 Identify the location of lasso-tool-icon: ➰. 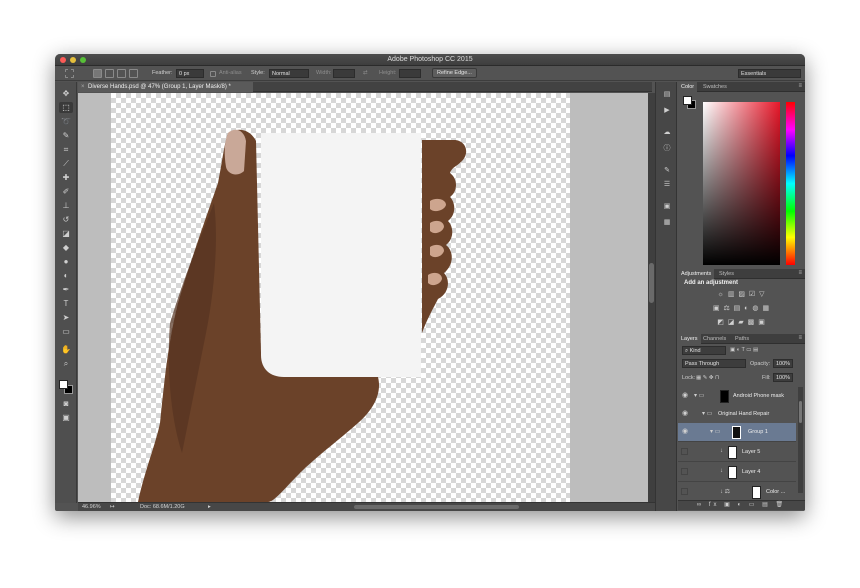
(66, 121).